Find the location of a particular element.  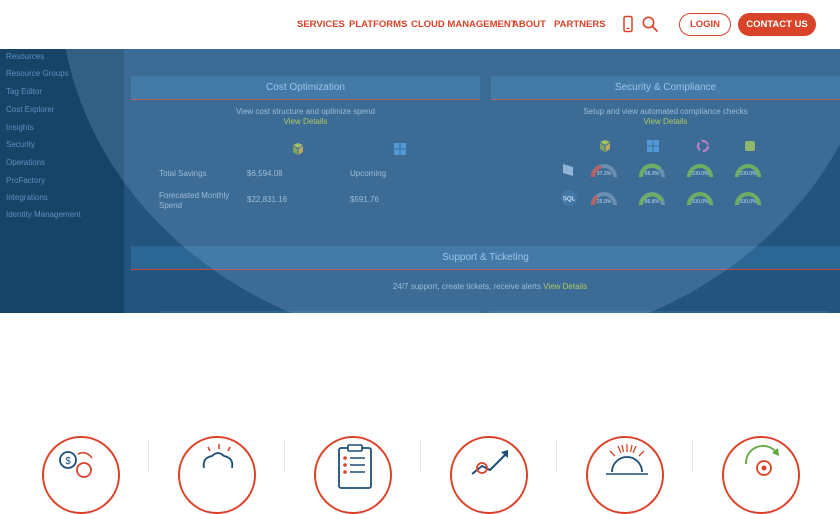

sidebar-item: ProFactory is located at coordinates (26, 180).